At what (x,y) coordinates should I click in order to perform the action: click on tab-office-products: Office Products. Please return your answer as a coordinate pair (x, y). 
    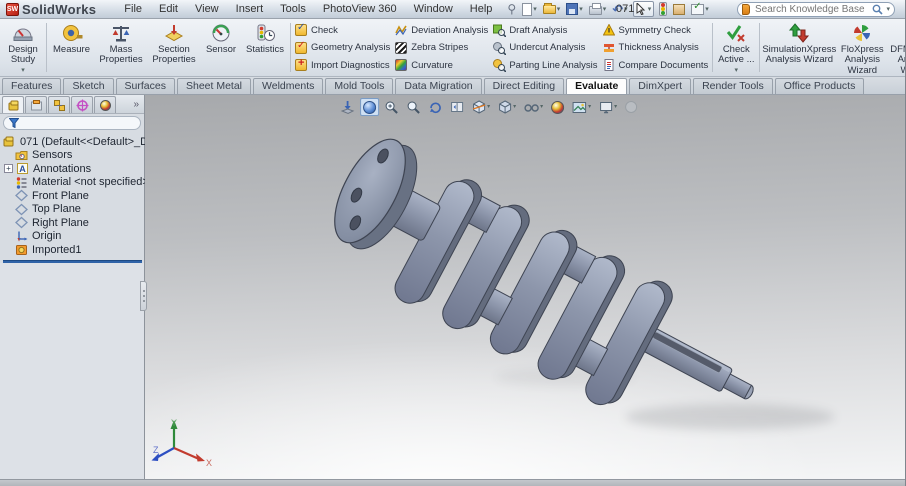
    Looking at the image, I should click on (819, 86).